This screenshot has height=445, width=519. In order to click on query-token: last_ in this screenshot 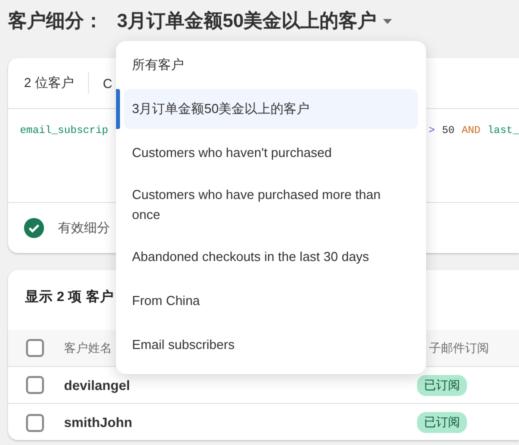, I will do `click(503, 132)`.